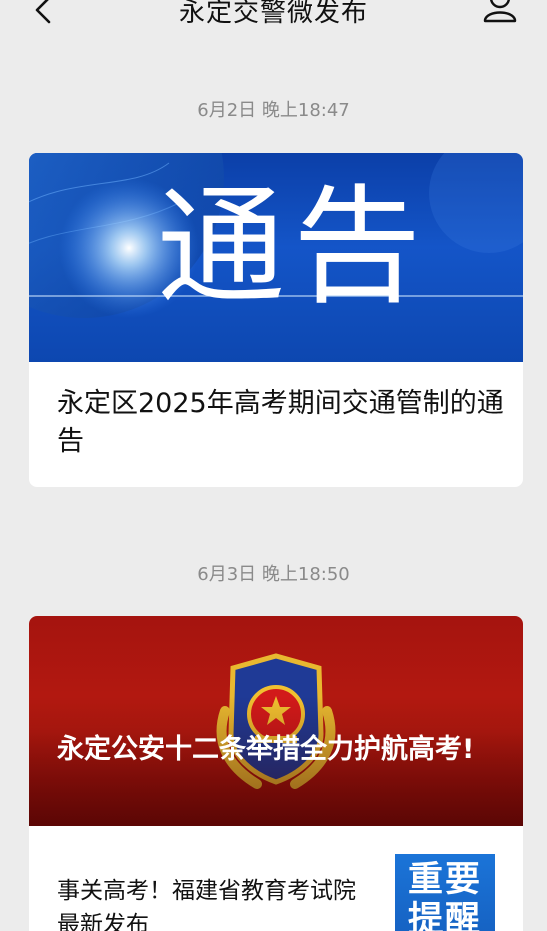 This screenshot has height=931, width=547. What do you see at coordinates (282, 423) in the screenshot?
I see `article-title: 永定区2025年高考期间交通管制的通告` at bounding box center [282, 423].